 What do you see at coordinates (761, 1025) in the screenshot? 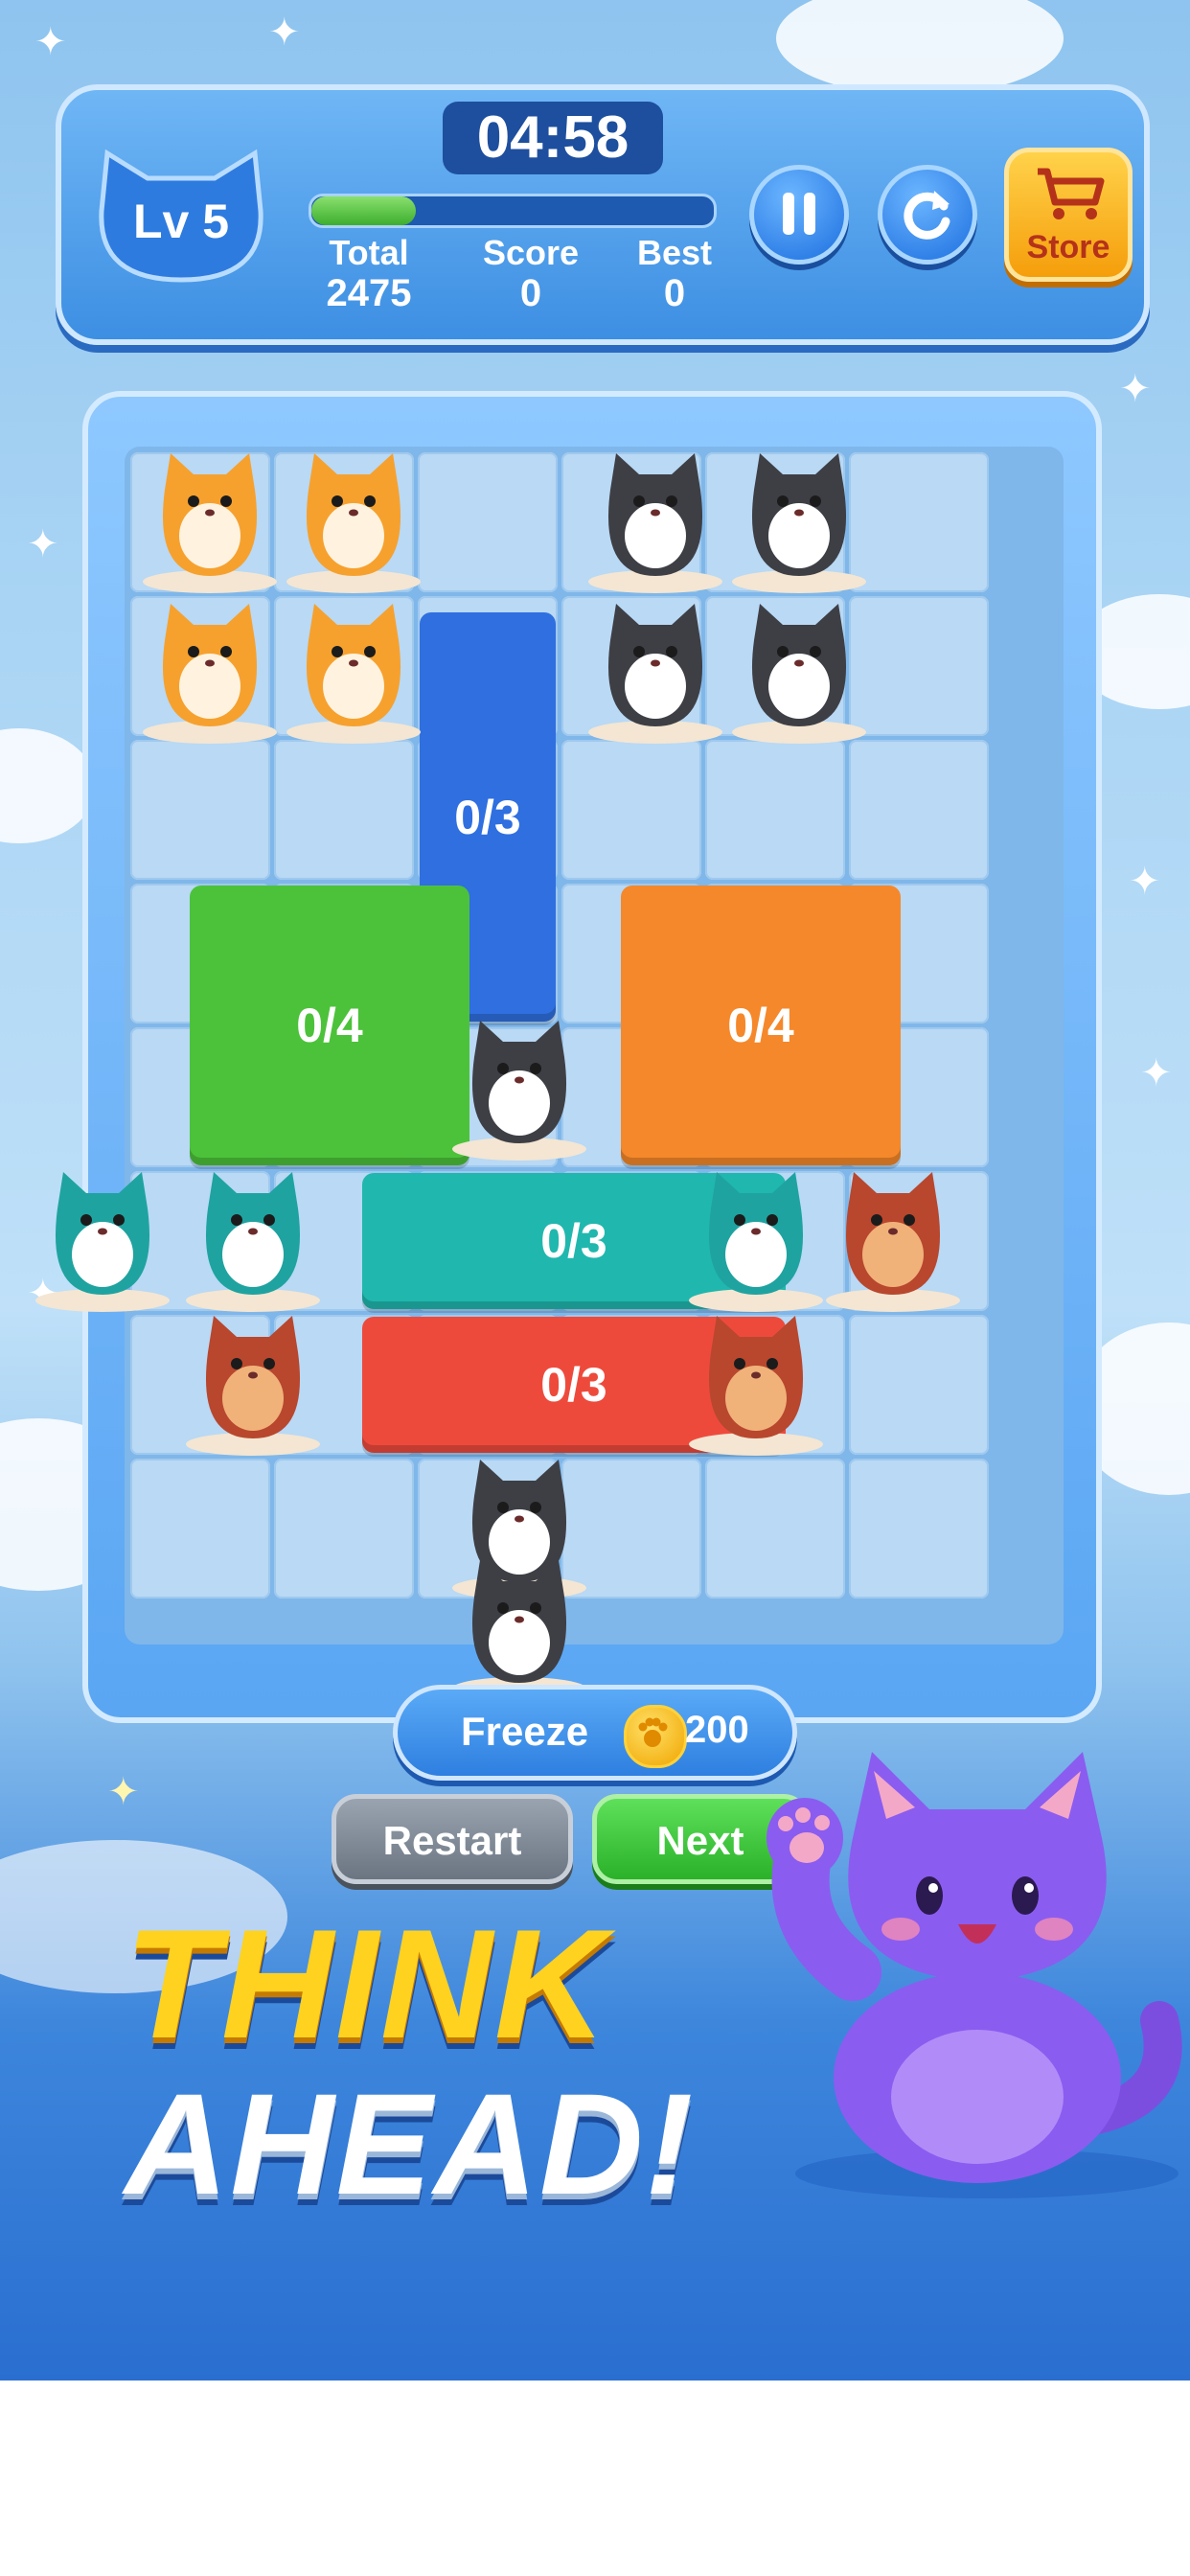
I see `orange-block: 0/4` at bounding box center [761, 1025].